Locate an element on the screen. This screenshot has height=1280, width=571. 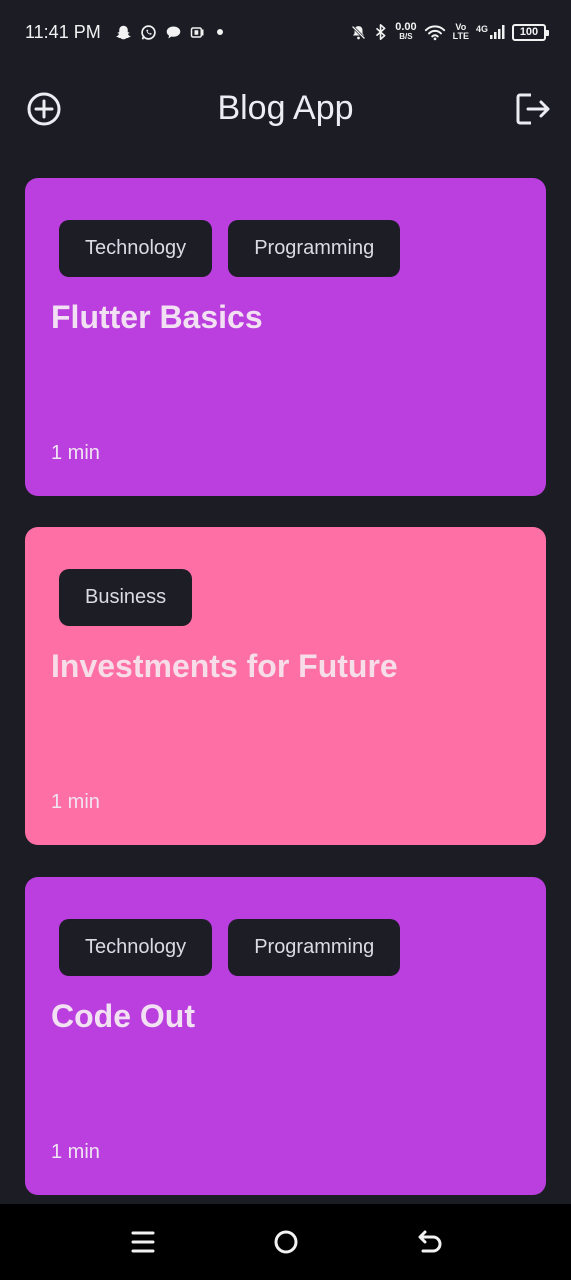
add-circle-icon is located at coordinates (44, 109).